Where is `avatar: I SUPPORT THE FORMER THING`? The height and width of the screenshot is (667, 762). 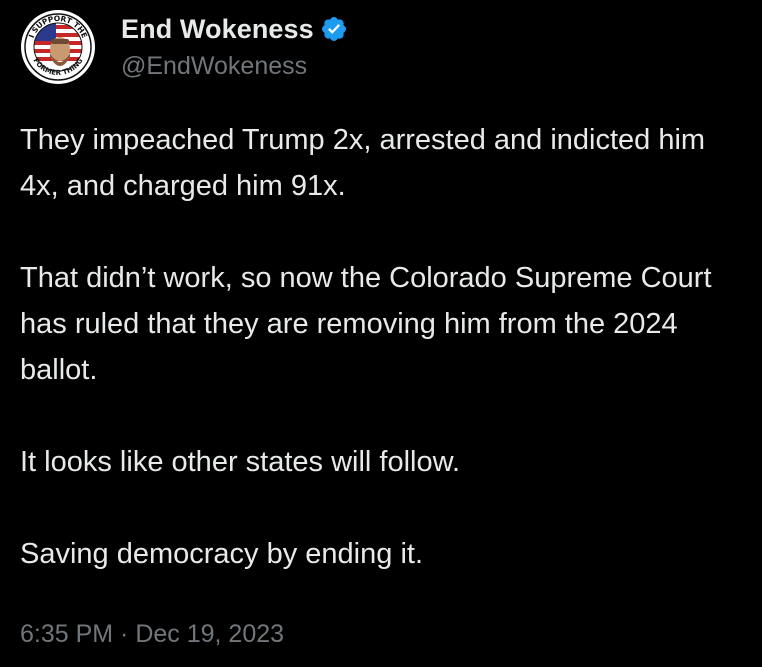
avatar: I SUPPORT THE FORMER THING is located at coordinates (58, 47).